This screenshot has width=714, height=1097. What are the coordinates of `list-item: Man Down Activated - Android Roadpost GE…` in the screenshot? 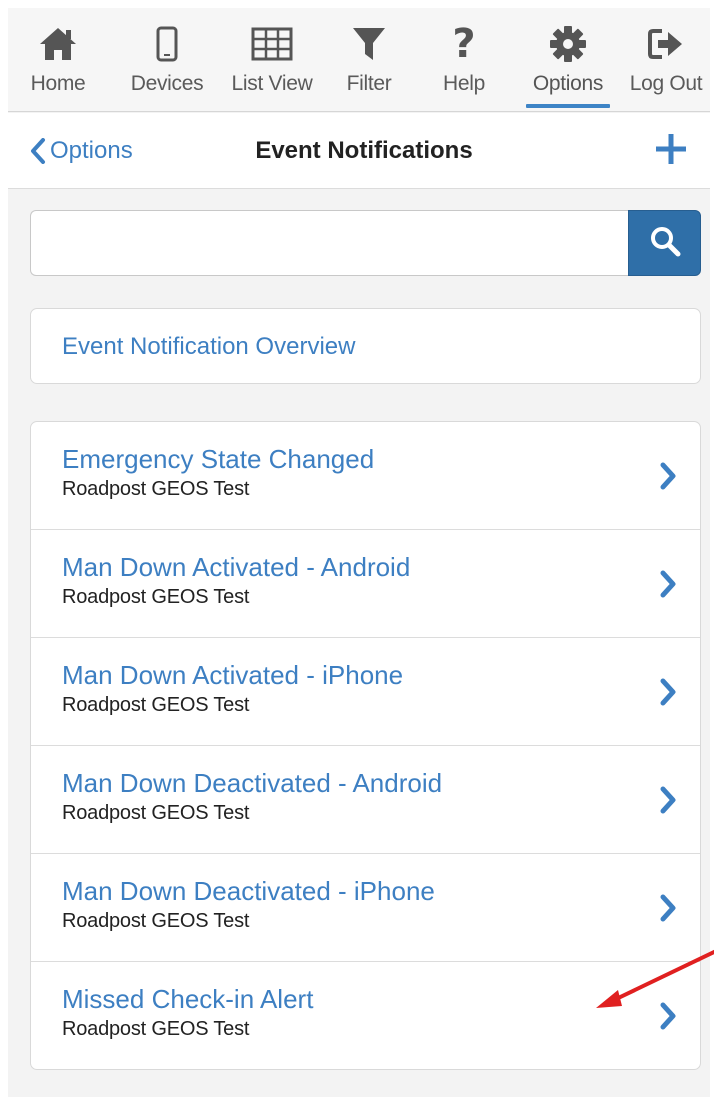 It's located at (365, 584).